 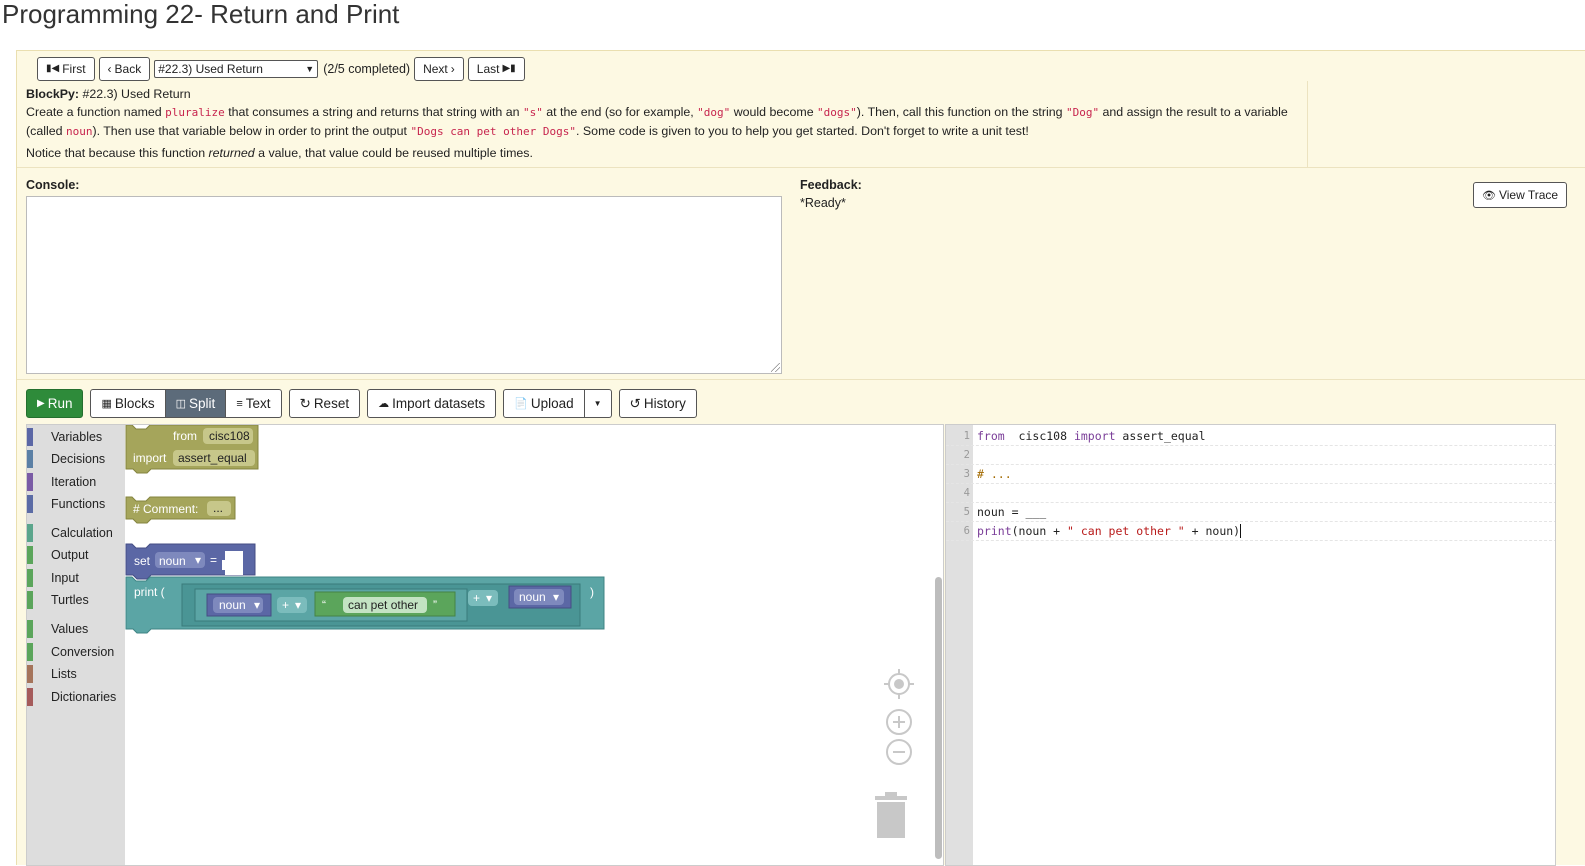 What do you see at coordinates (1250, 493) in the screenshot?
I see `code-line: 4` at bounding box center [1250, 493].